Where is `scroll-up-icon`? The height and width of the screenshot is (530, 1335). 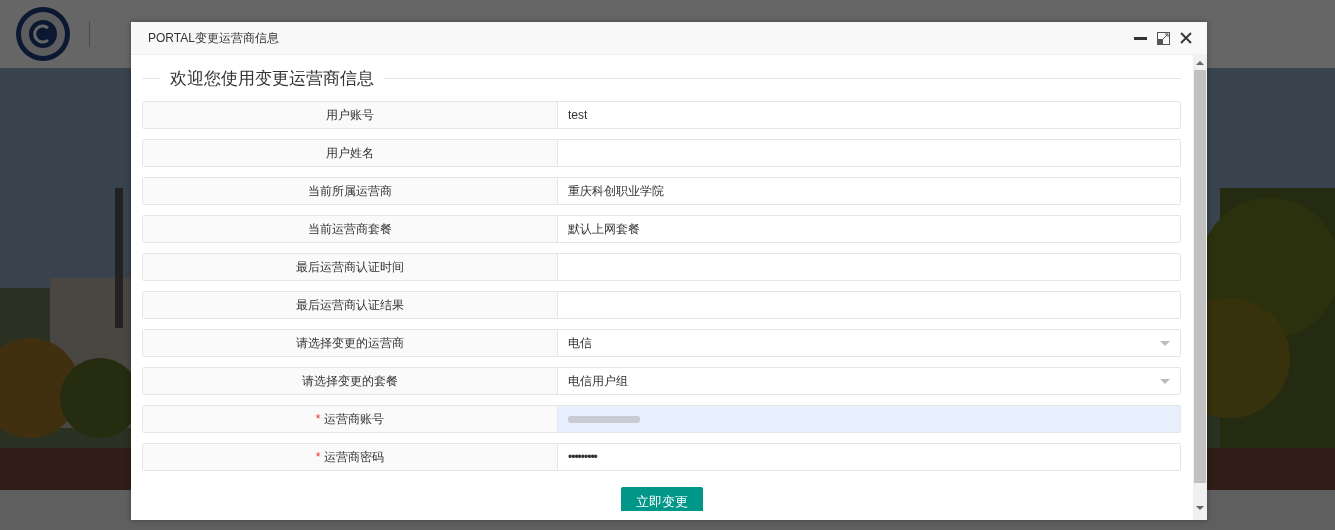 scroll-up-icon is located at coordinates (1200, 63).